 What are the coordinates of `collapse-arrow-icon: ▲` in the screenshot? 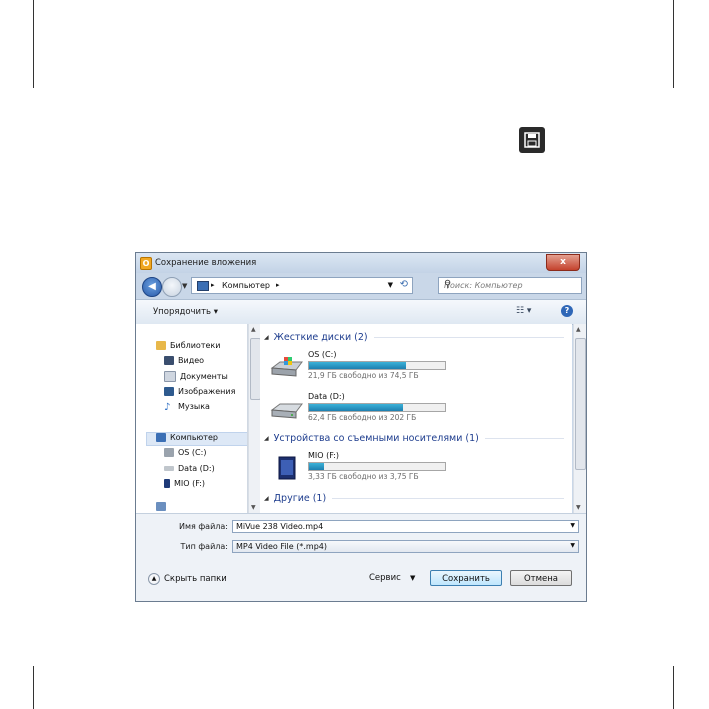 It's located at (154, 579).